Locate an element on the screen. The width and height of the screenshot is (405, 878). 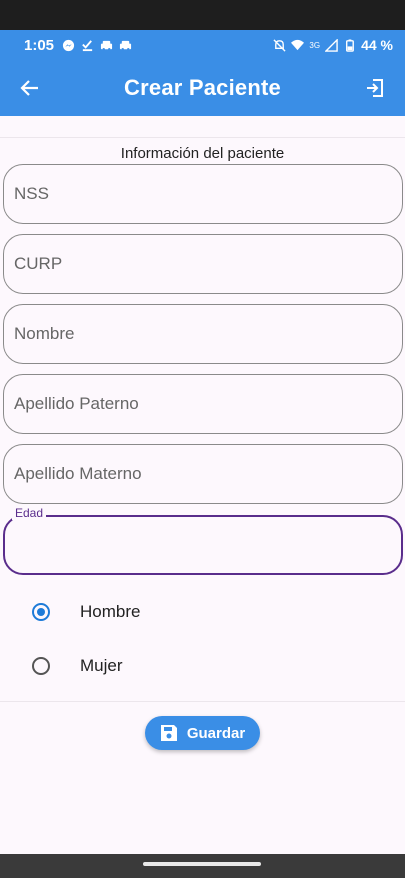
battery-percent: 44 % is located at coordinates (377, 45).